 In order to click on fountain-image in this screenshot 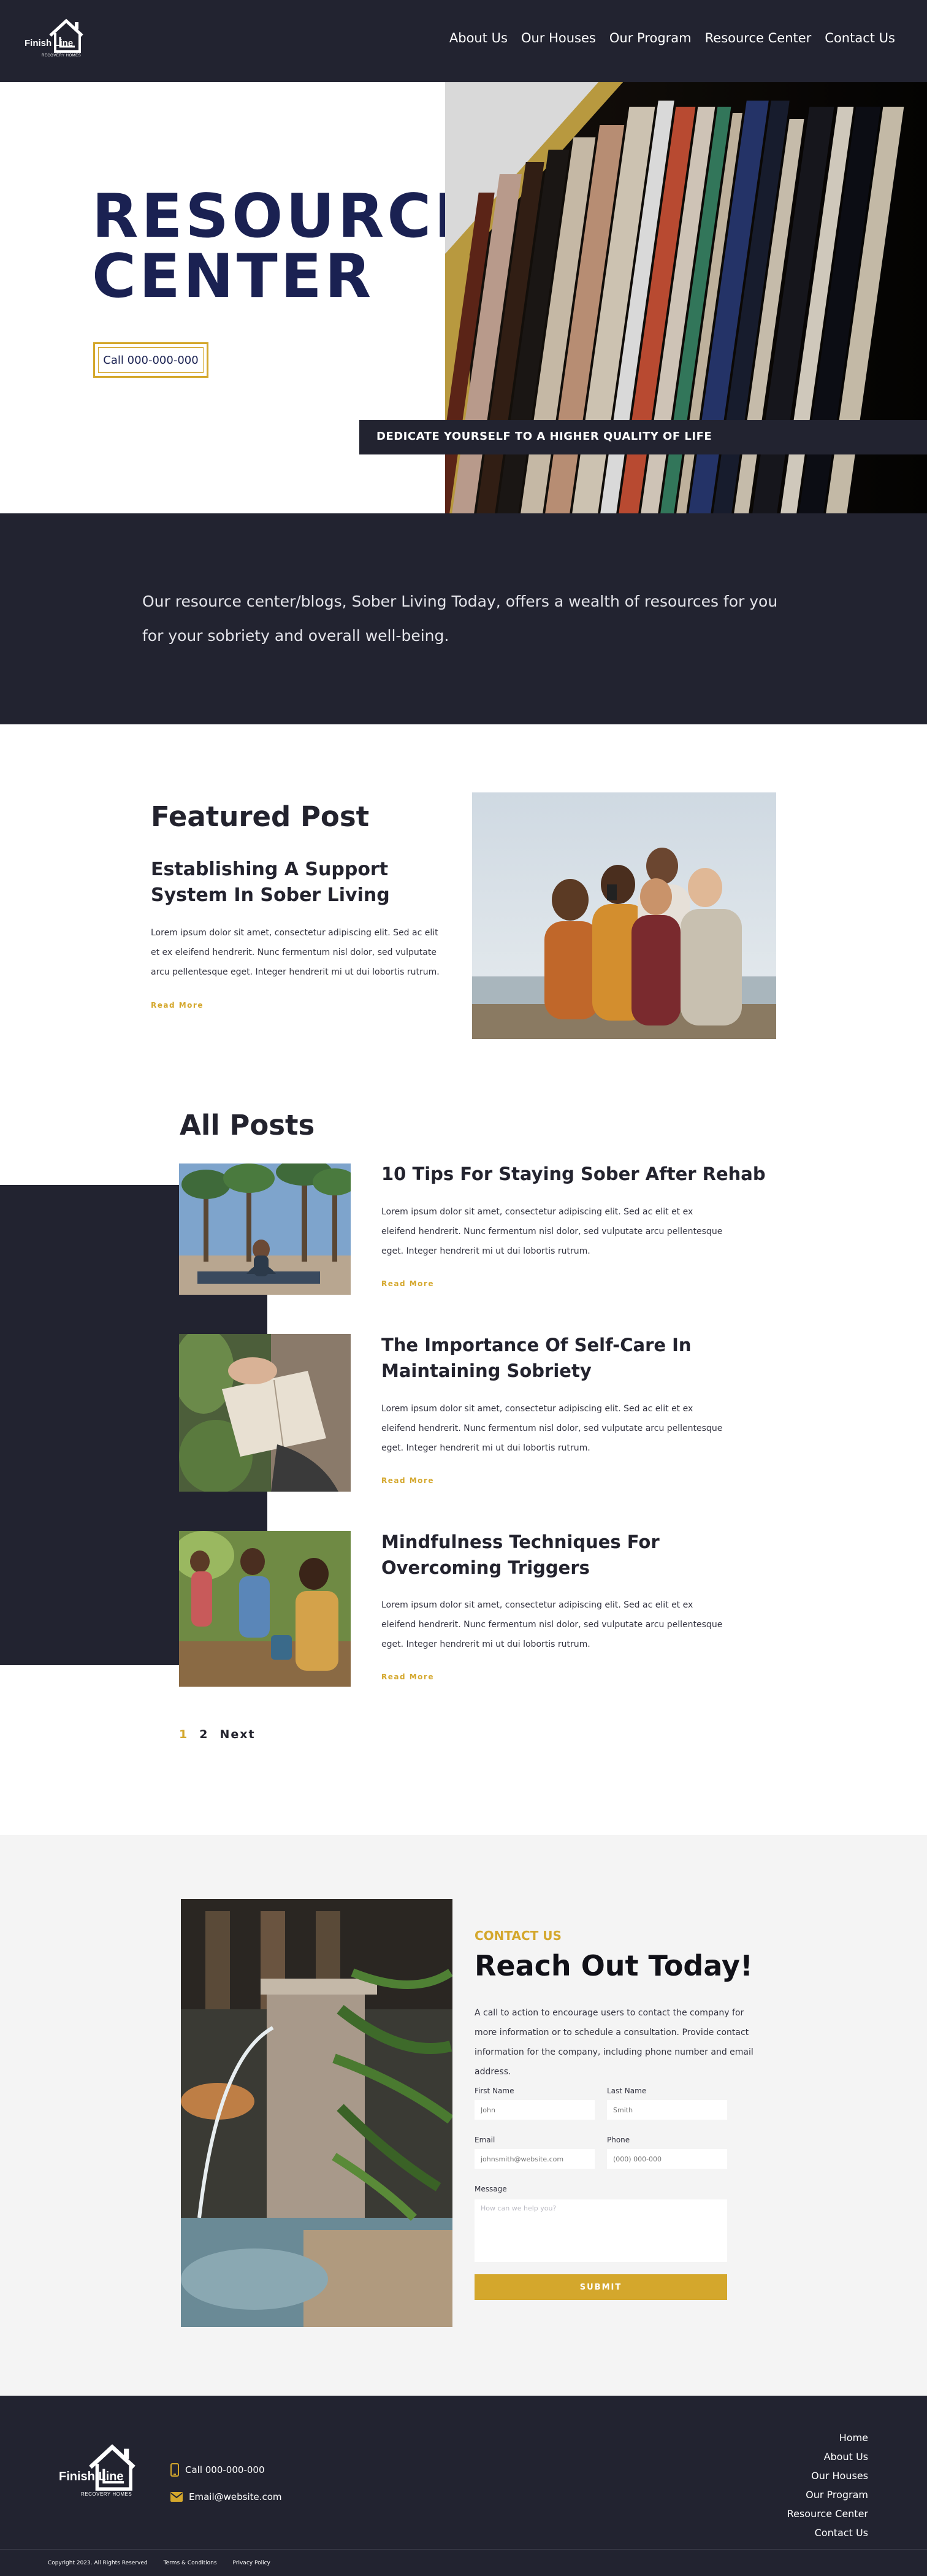, I will do `click(317, 2113)`.